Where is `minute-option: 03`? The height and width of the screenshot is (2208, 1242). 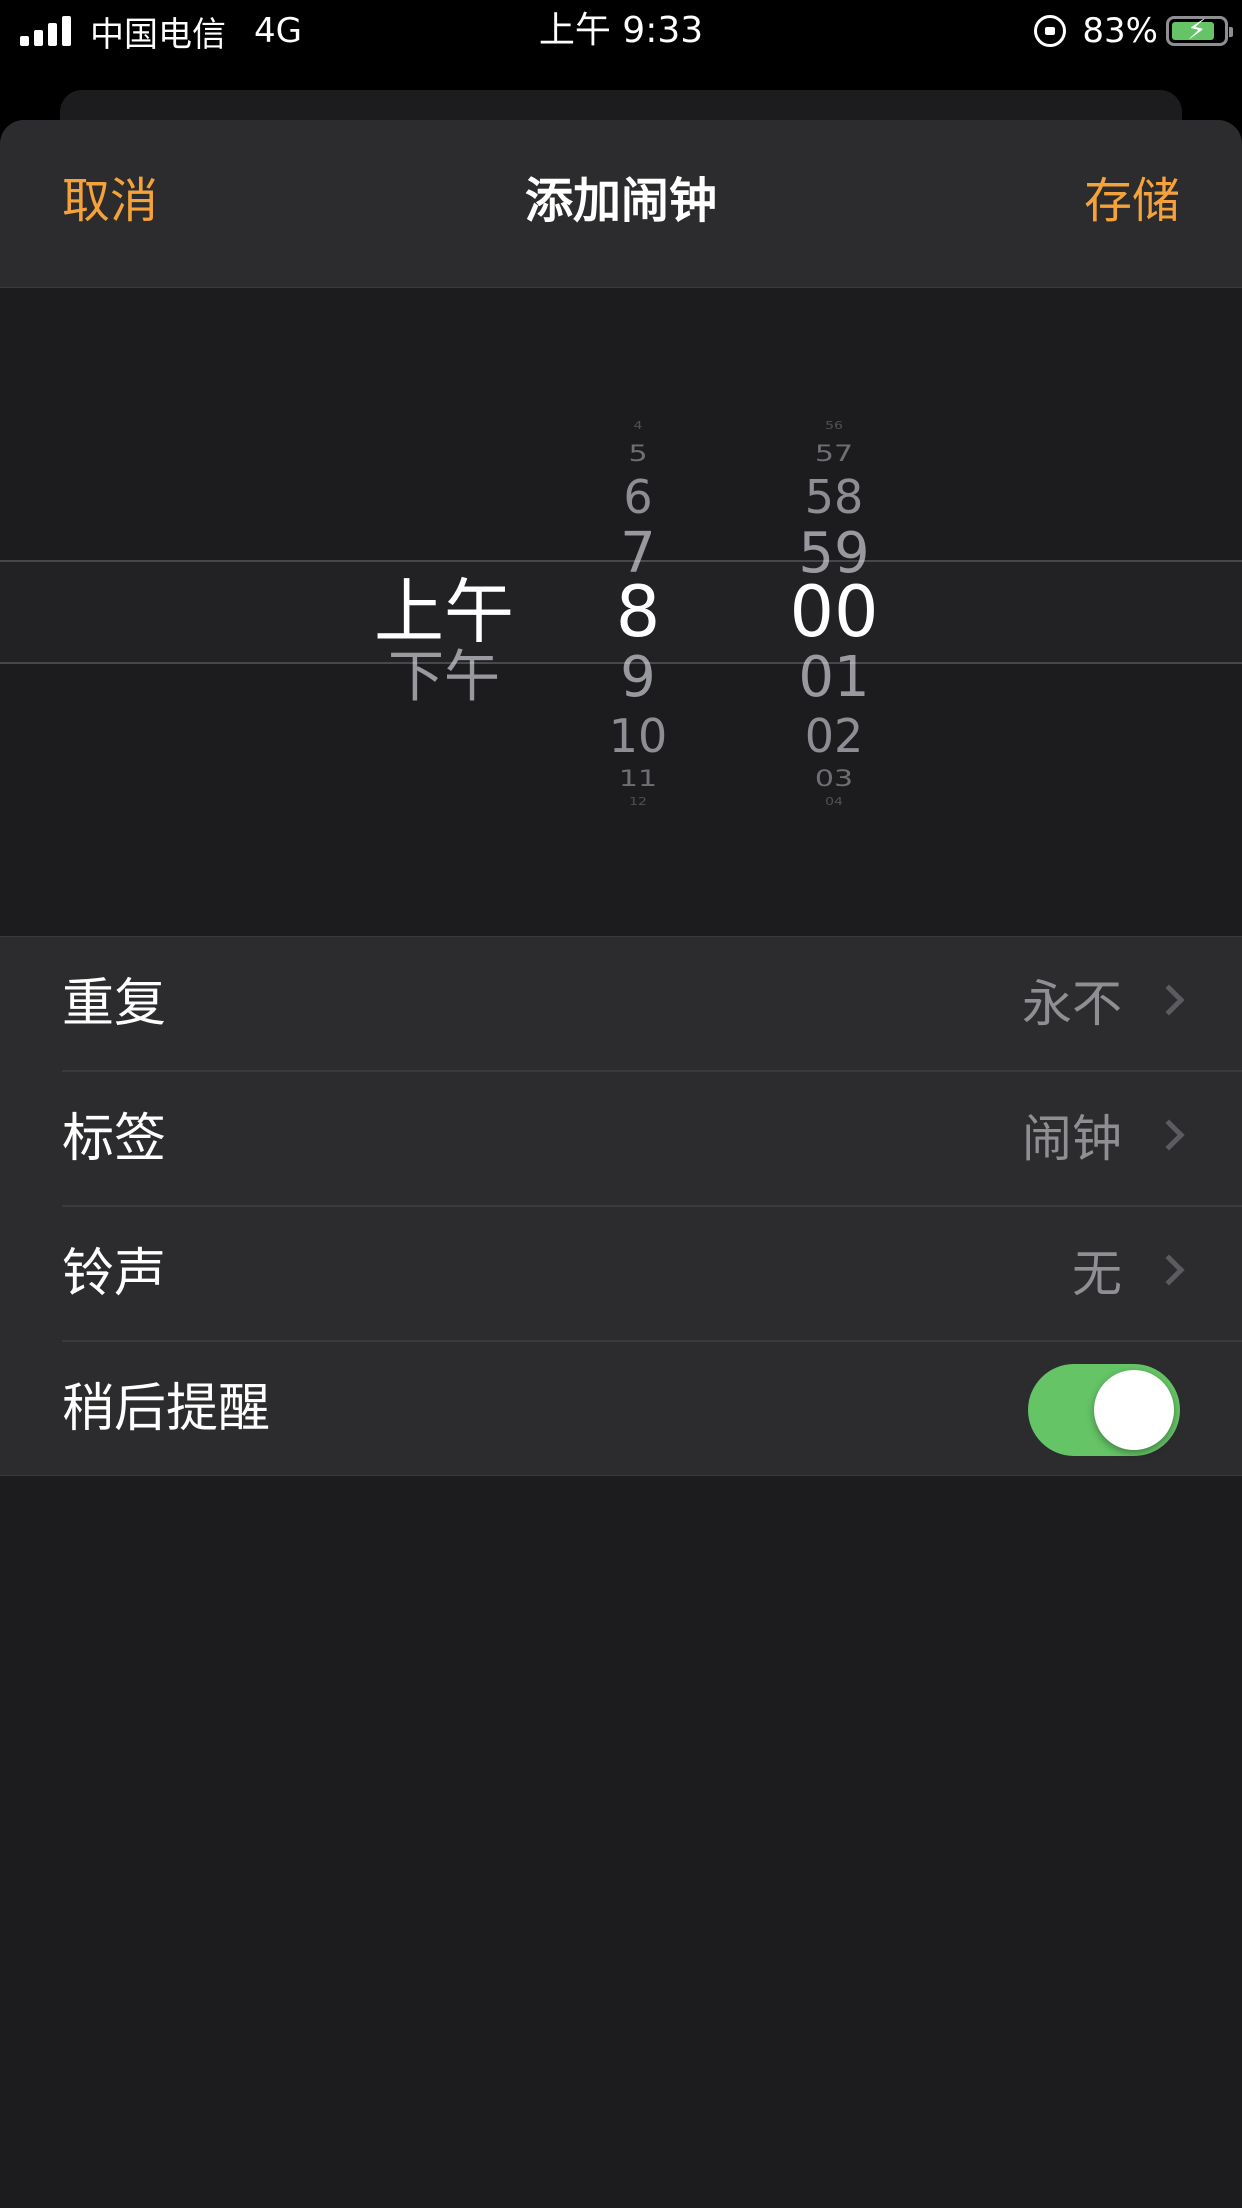
minute-option: 03 is located at coordinates (834, 779).